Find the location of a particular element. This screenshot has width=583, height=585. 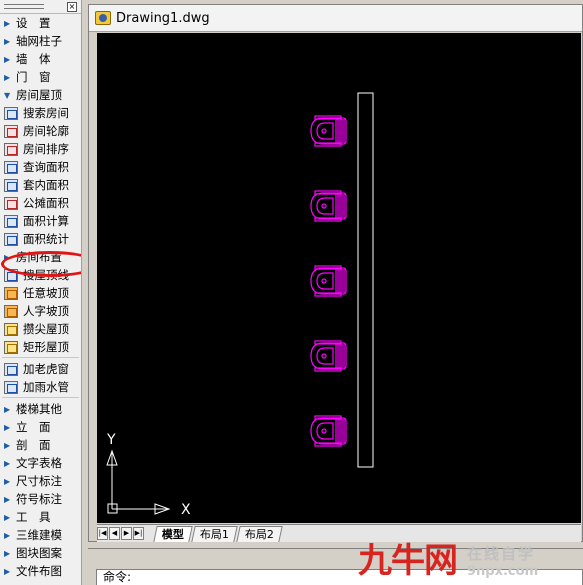

palette-item-label: 图块图案 is located at coordinates (39, 553).